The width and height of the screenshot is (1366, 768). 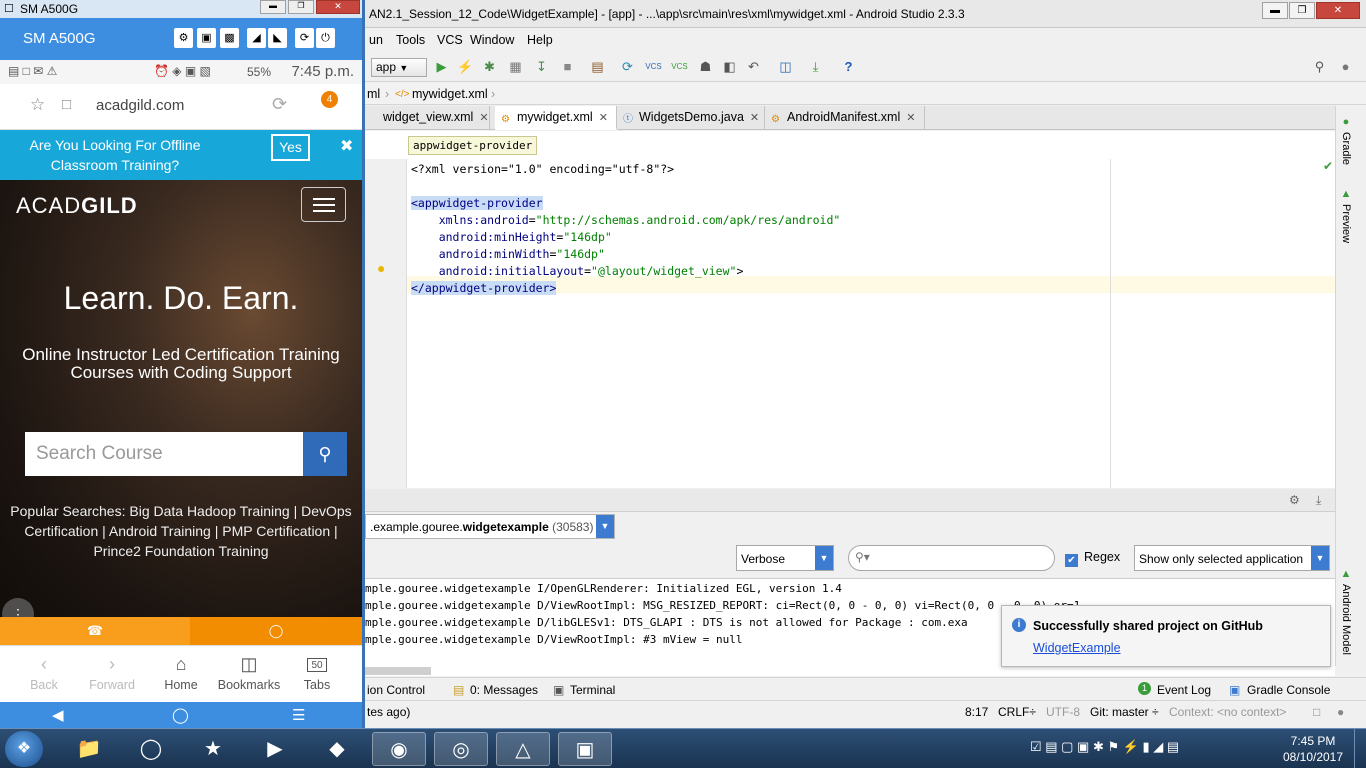 What do you see at coordinates (1319, 67) in the screenshot?
I see `search-everywhere-icon: ⚲` at bounding box center [1319, 67].